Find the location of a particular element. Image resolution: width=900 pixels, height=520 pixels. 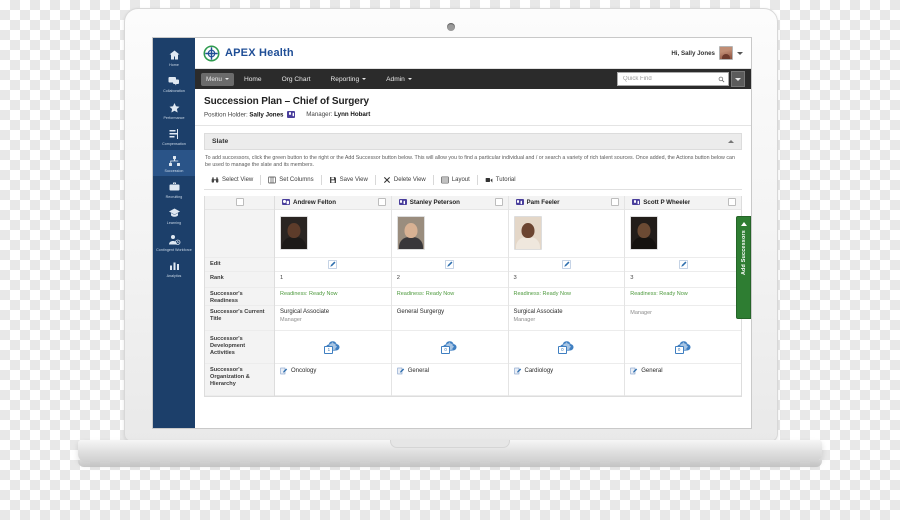

sidebar-item-succession: Succession is located at coordinates (174, 163).